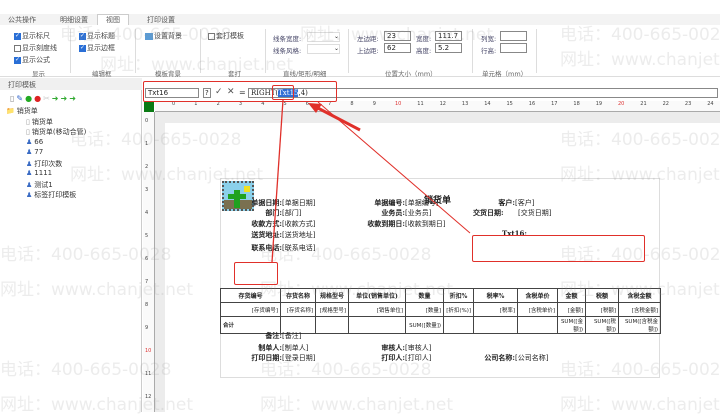 Image resolution: width=720 pixels, height=415 pixels. Describe the element at coordinates (337, 118) in the screenshot. I see `arrow-pointer` at that location.